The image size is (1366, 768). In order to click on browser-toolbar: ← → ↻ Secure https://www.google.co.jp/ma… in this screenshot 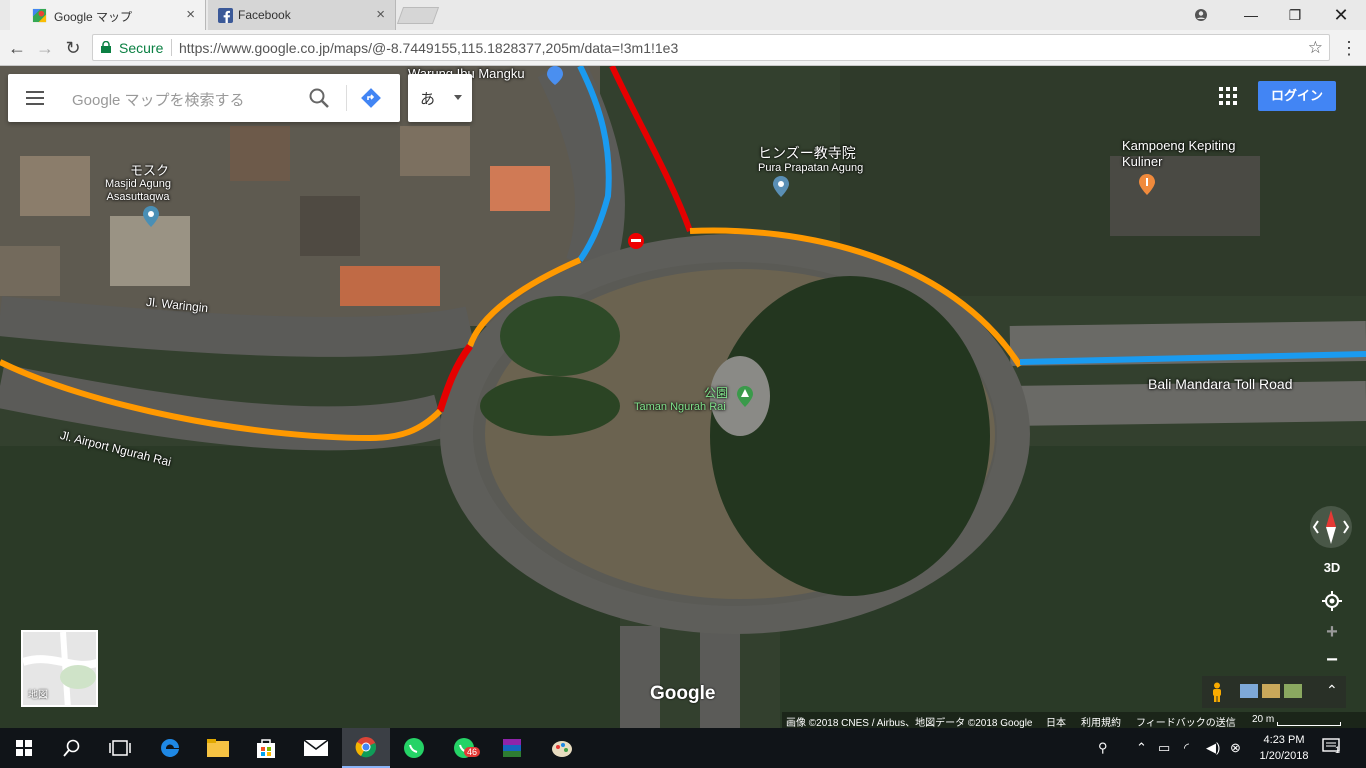, I will do `click(683, 48)`.